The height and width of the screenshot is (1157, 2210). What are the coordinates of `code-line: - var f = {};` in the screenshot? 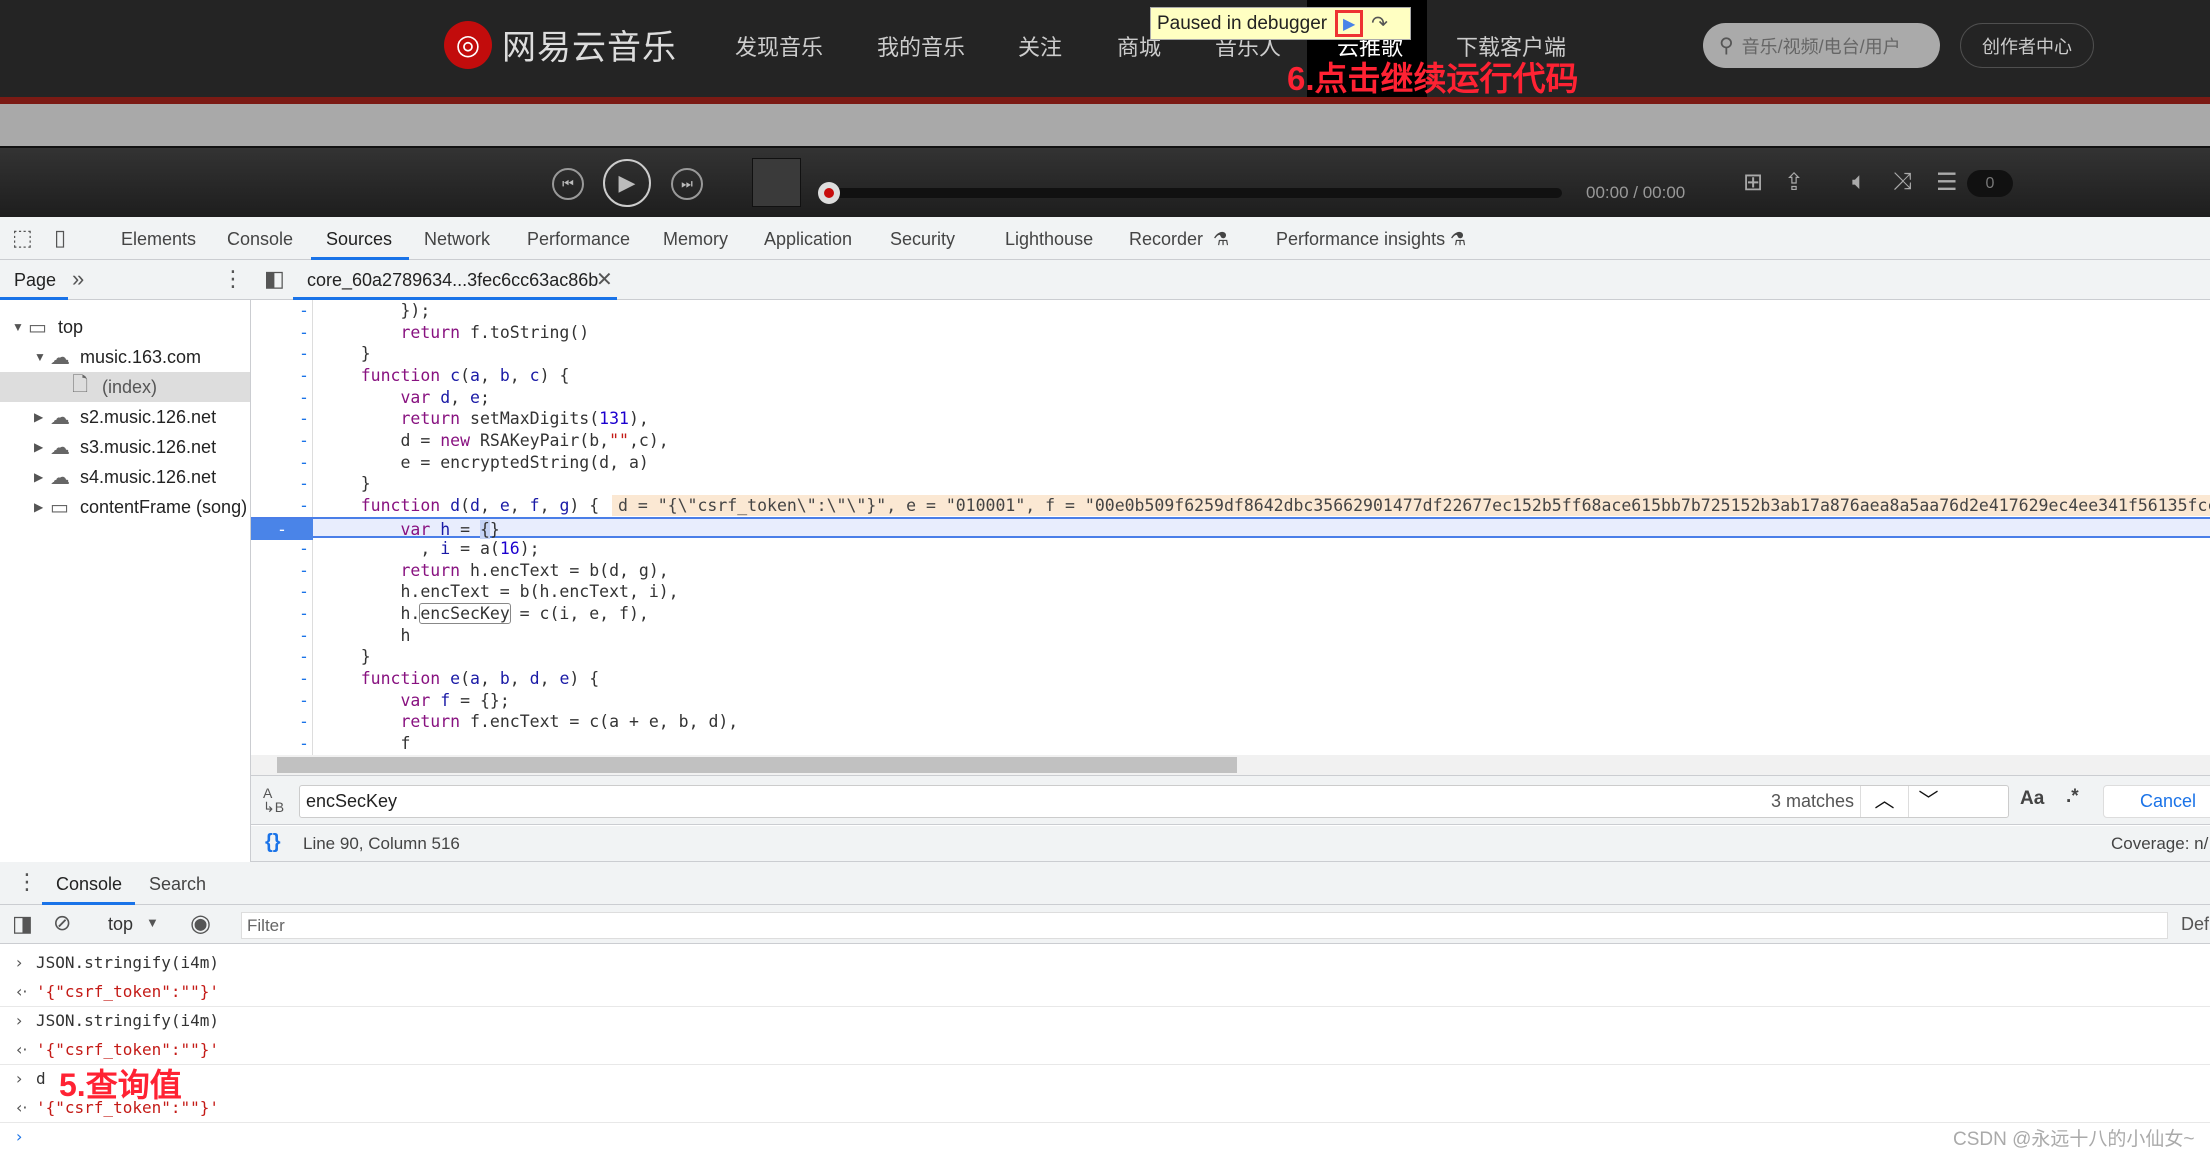 It's located at (1230, 701).